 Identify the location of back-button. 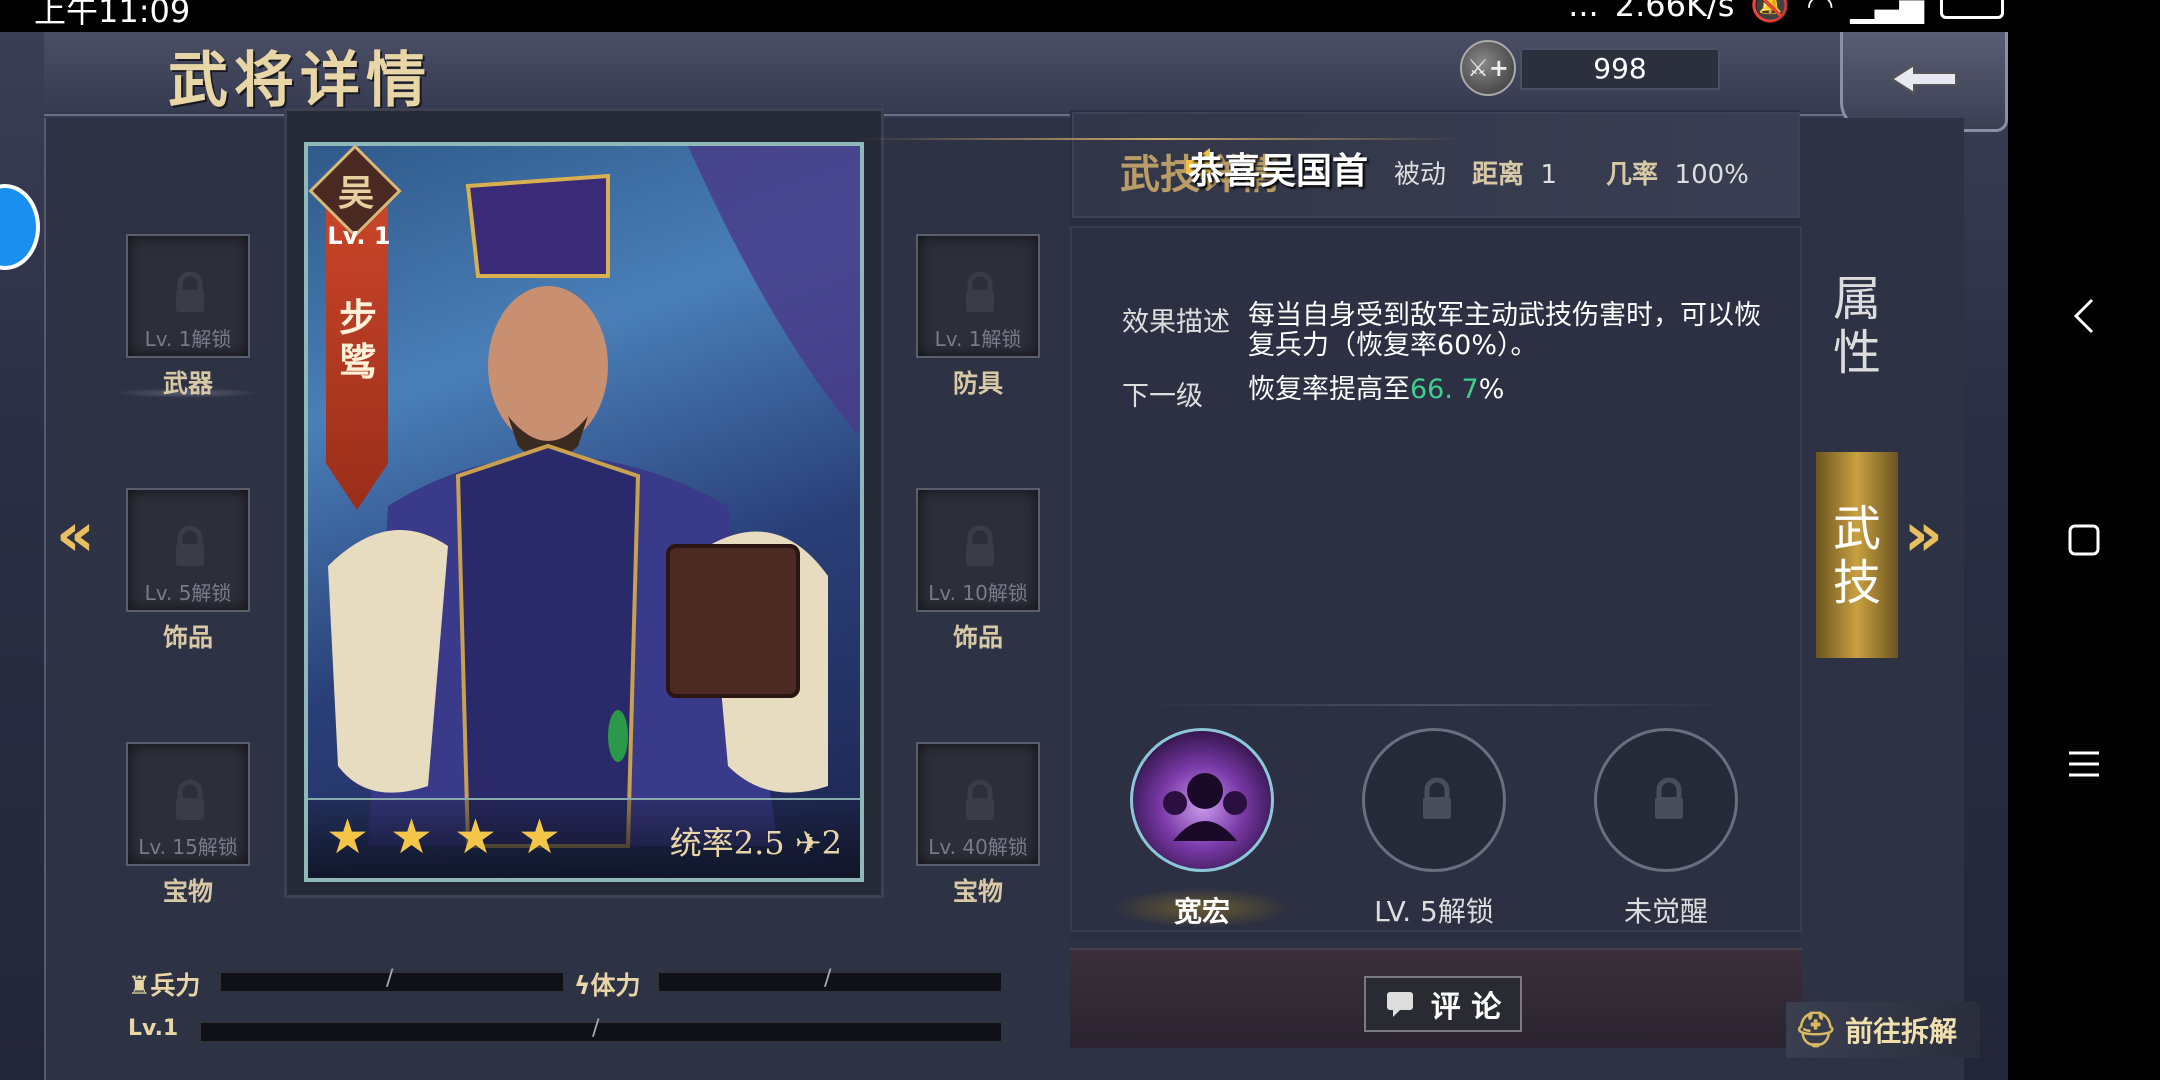
(1924, 82).